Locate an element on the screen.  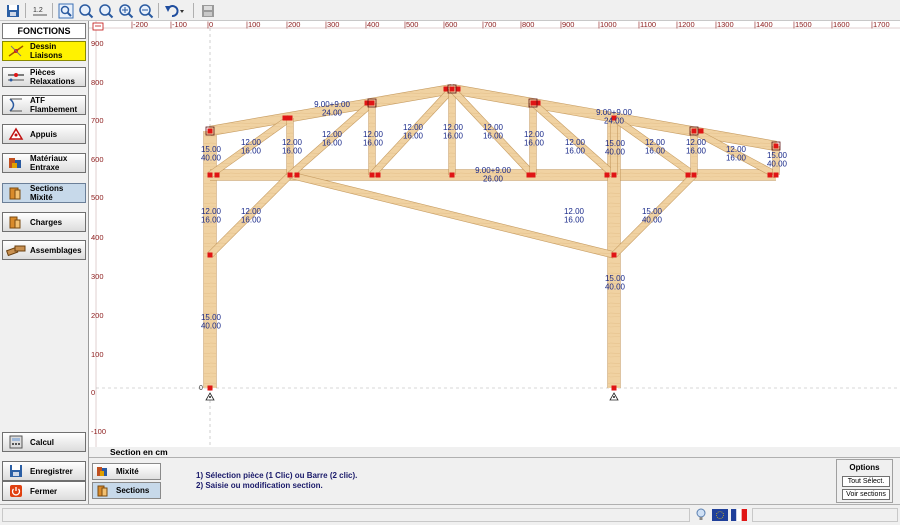
sidebar-item-appuis: Appuis is located at coordinates (44, 134).